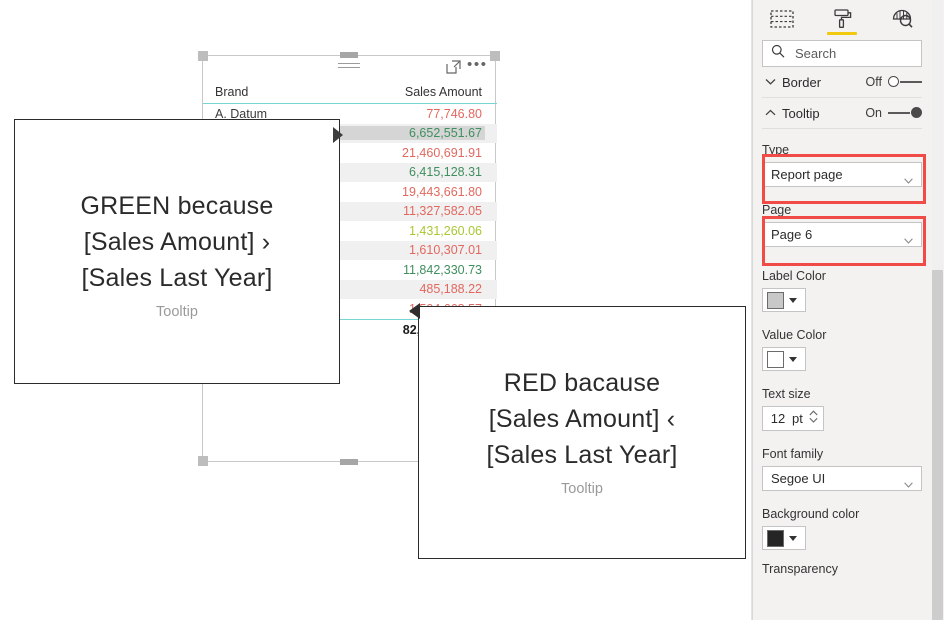 The image size is (944, 620). I want to click on fields-tab, so click(782, 19).